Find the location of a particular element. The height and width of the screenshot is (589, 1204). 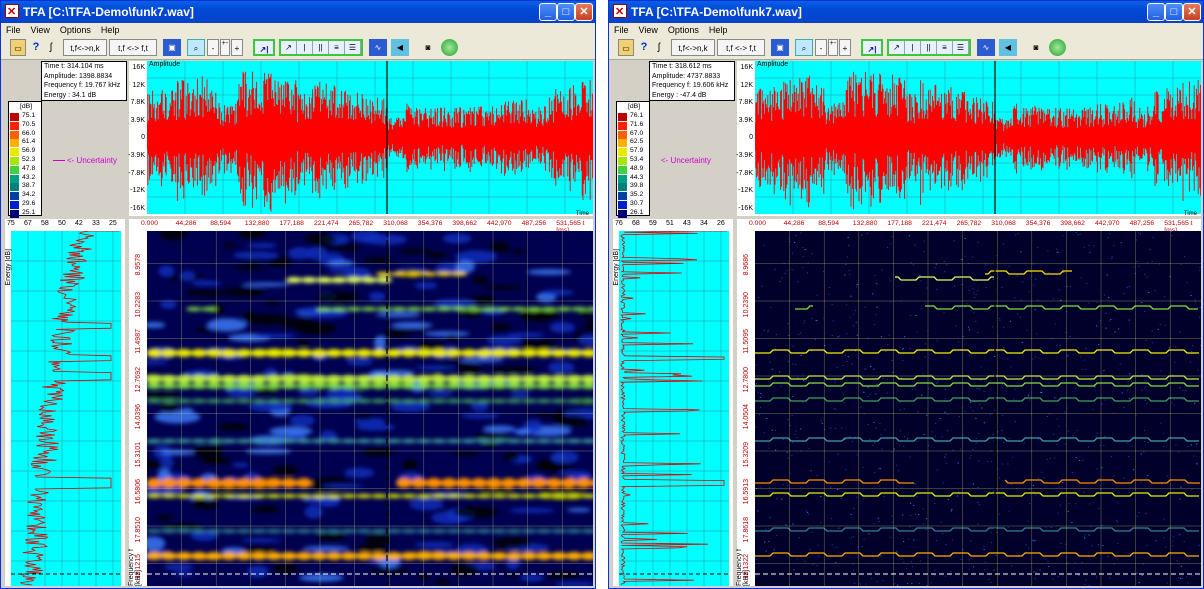

energy-tick: 43 is located at coordinates (687, 223).